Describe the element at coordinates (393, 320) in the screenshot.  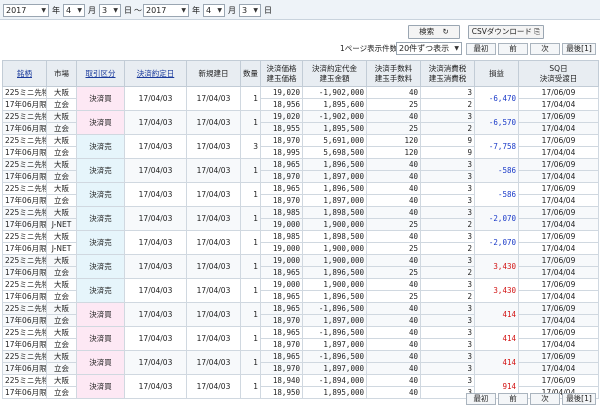
I see `open-fee-cell: 40` at that location.